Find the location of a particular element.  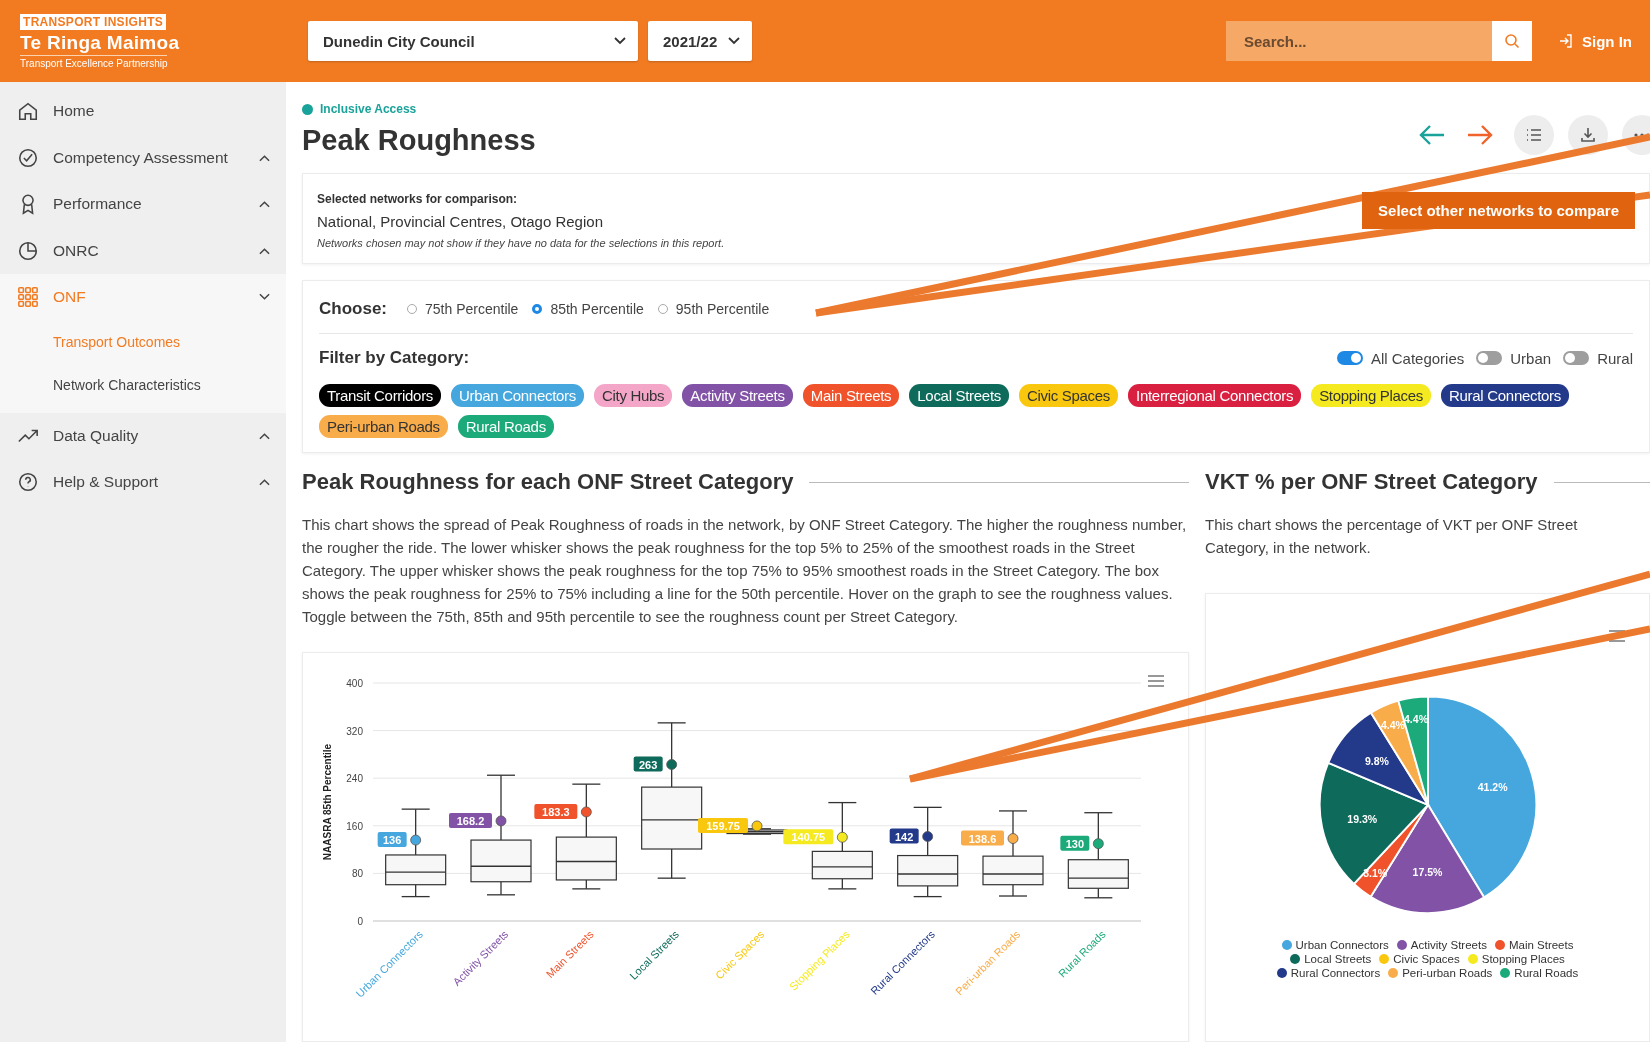

back-arrow-icon is located at coordinates (1432, 135).